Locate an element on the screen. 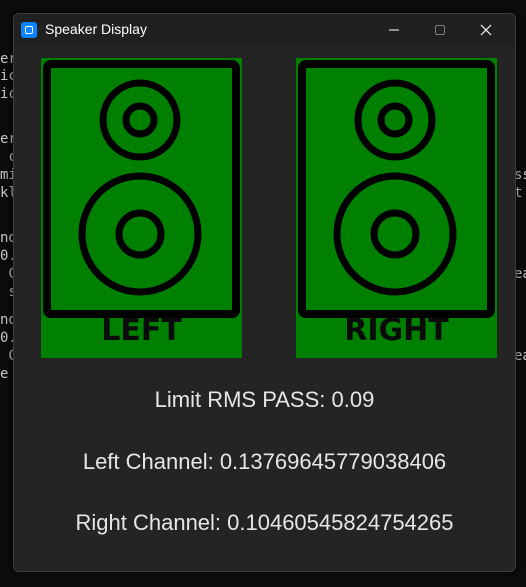  close-button is located at coordinates (486, 30).